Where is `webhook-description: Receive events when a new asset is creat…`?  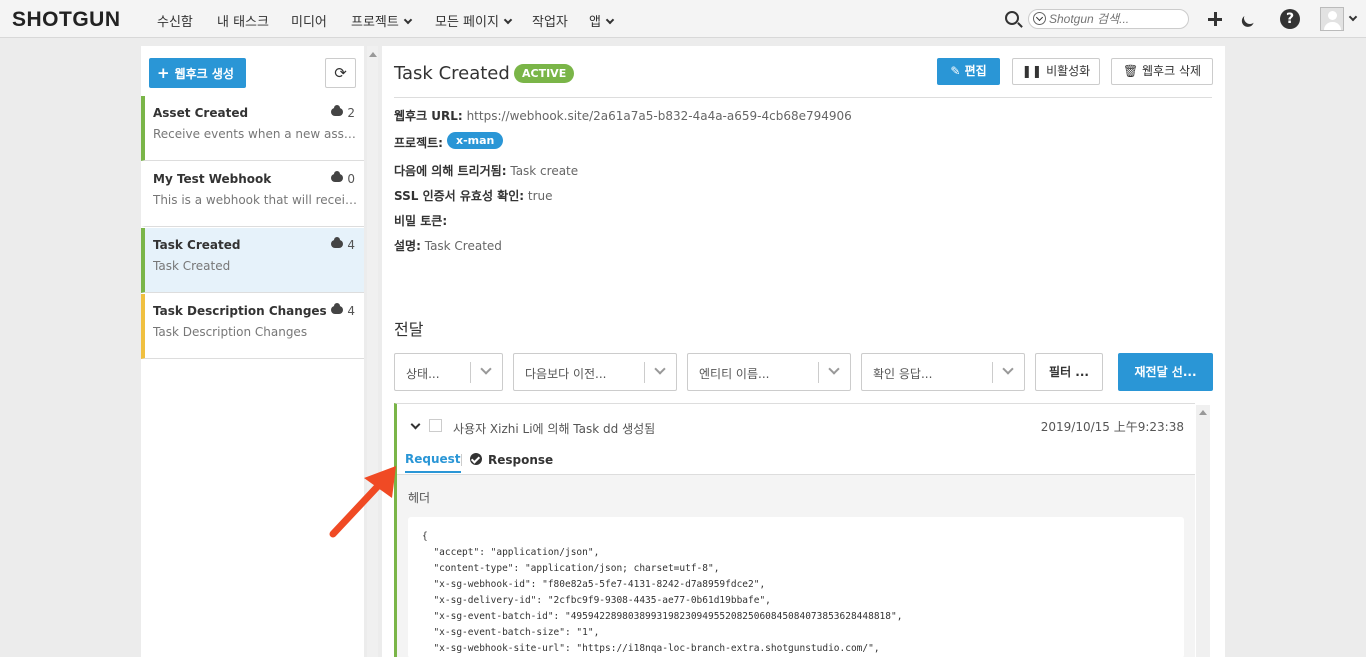
webhook-description: Receive events when a new asset is creat… is located at coordinates (255, 134).